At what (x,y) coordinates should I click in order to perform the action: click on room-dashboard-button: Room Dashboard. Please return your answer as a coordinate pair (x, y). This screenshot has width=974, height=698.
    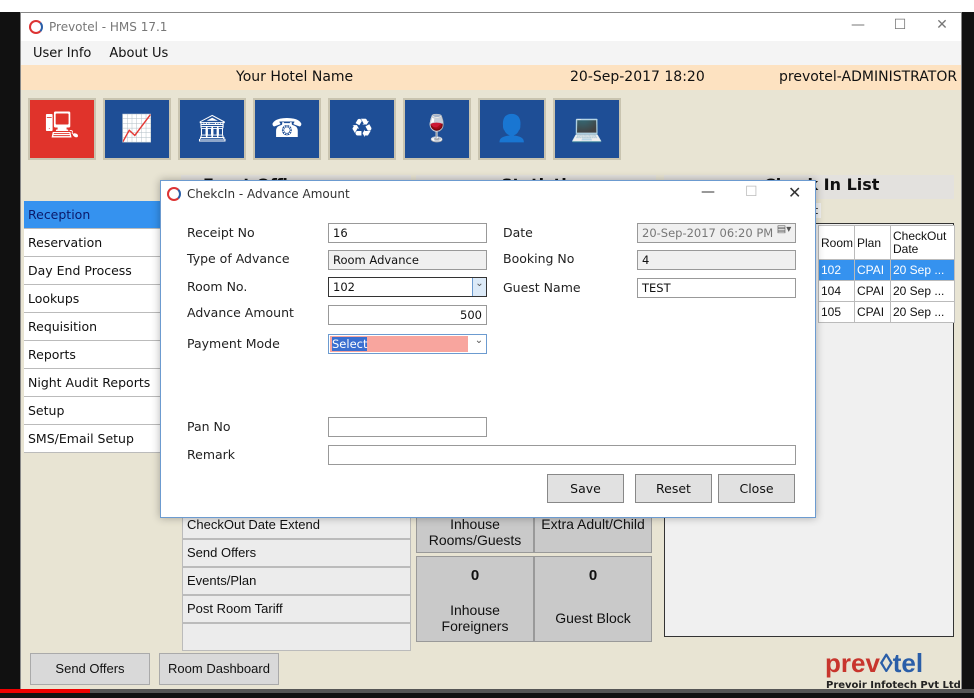
    Looking at the image, I should click on (219, 669).